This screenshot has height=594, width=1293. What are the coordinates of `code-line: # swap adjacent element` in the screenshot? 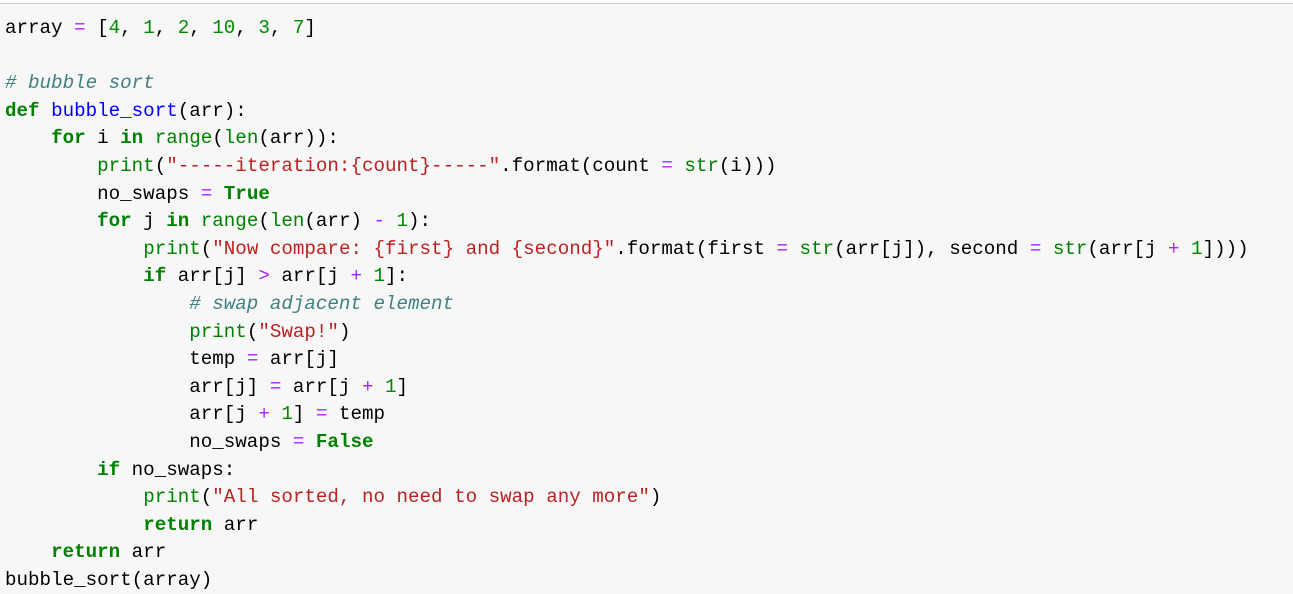 It's located at (627, 305).